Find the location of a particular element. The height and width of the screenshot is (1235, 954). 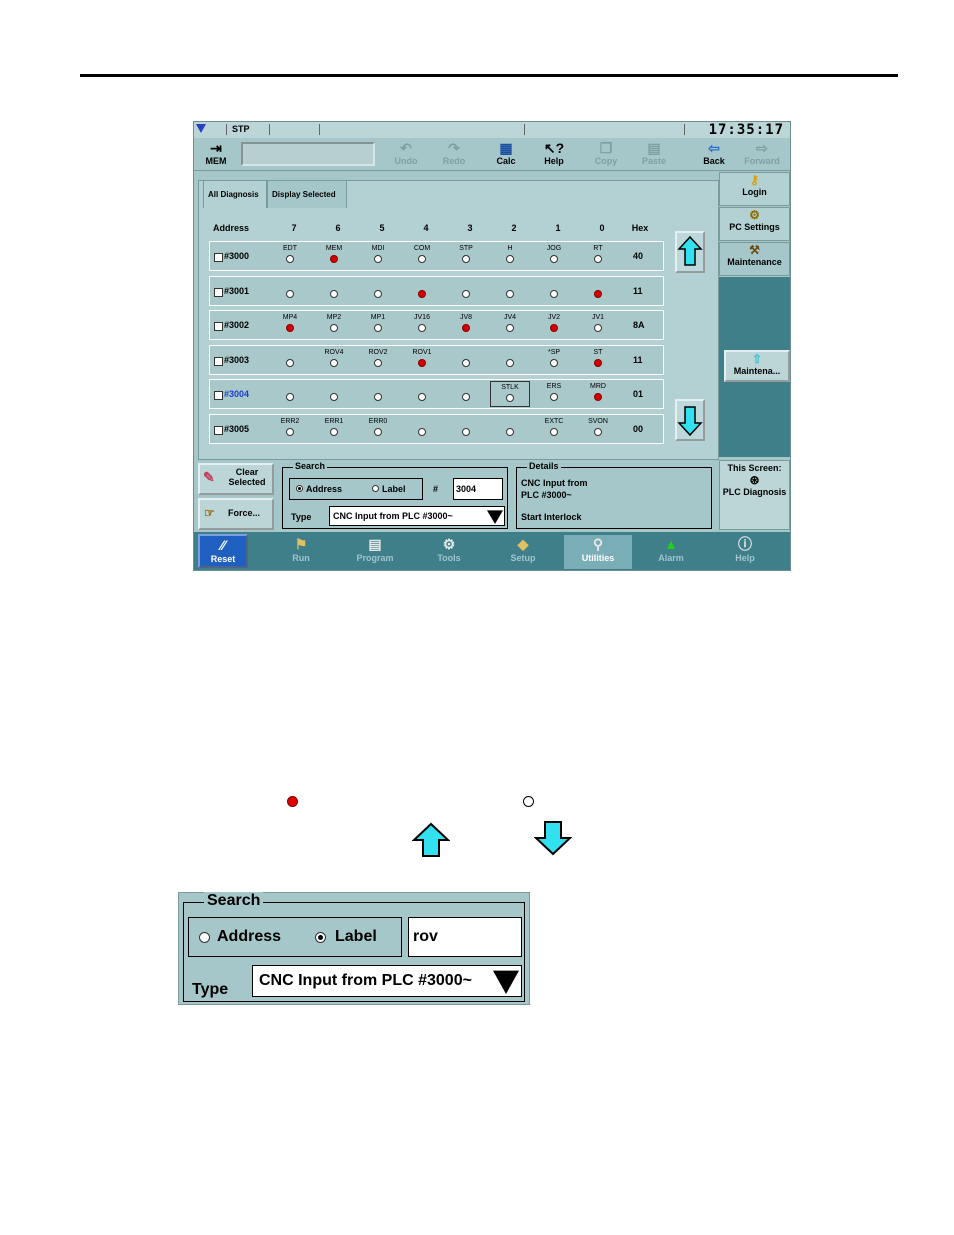

reset-button: ⁄⁄ Reset is located at coordinates (223, 551).